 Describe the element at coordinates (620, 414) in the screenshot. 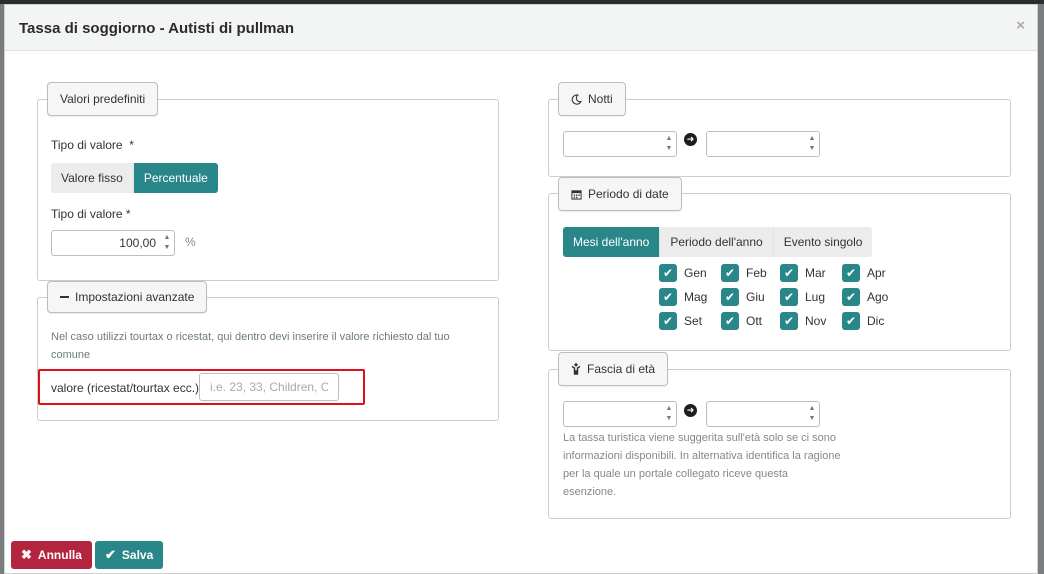

I see `age-from-stepper: ▲ ▼` at that location.